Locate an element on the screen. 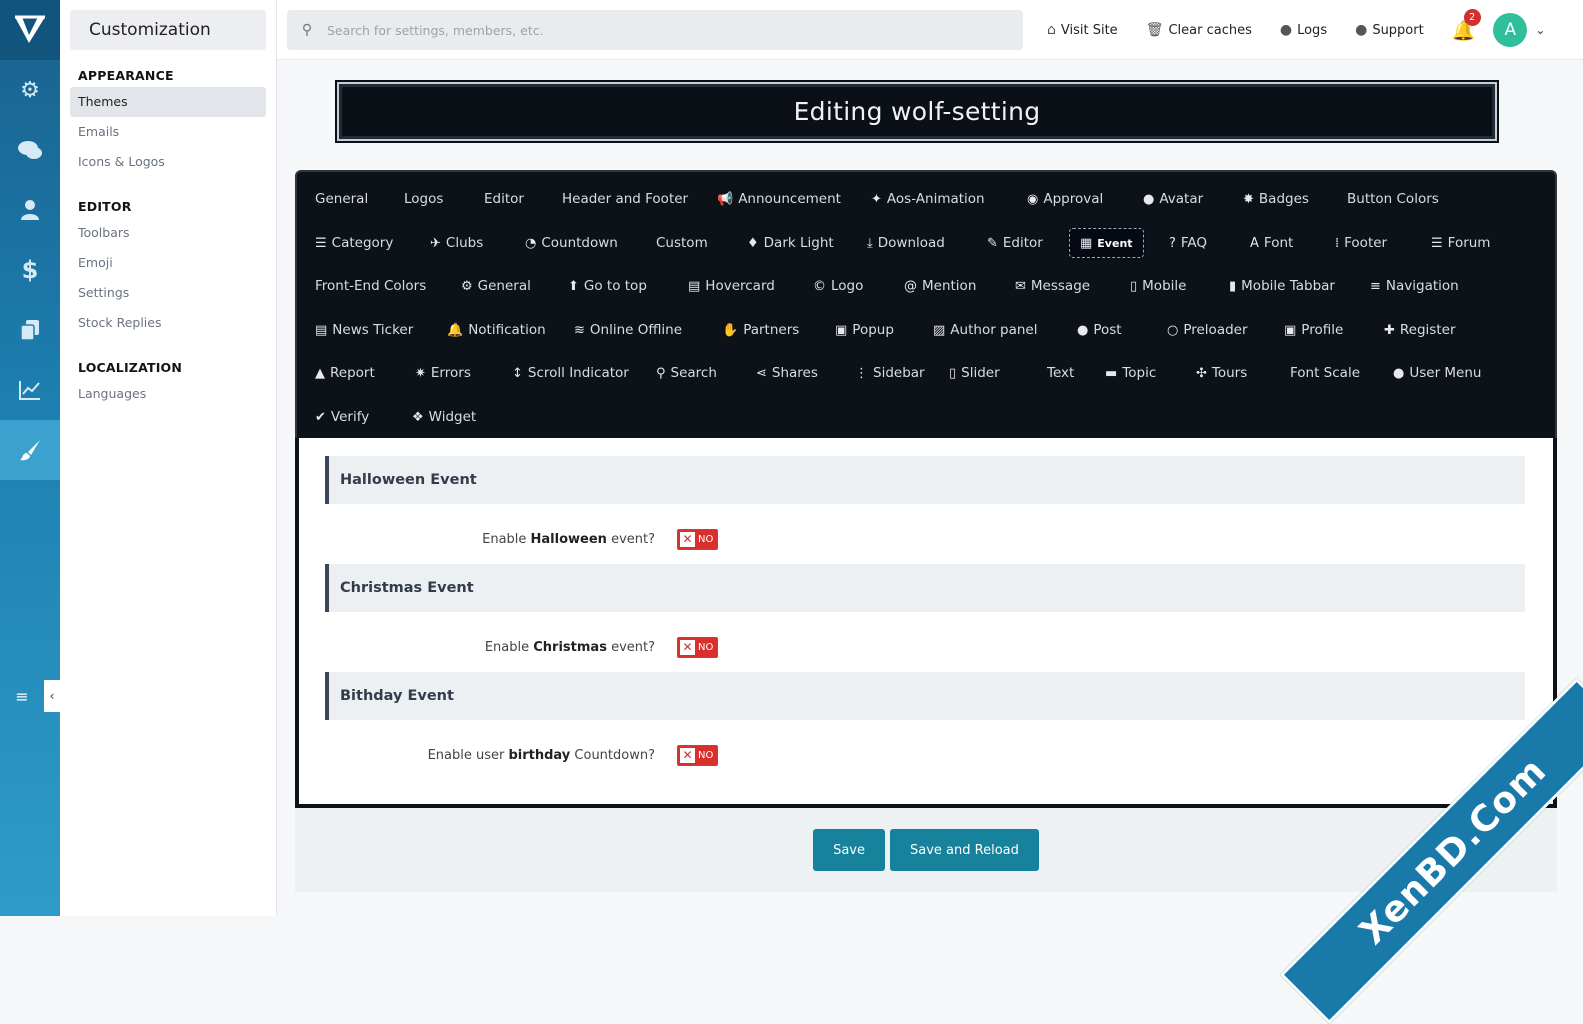  tab-faq: ?FAQ is located at coordinates (1188, 243).